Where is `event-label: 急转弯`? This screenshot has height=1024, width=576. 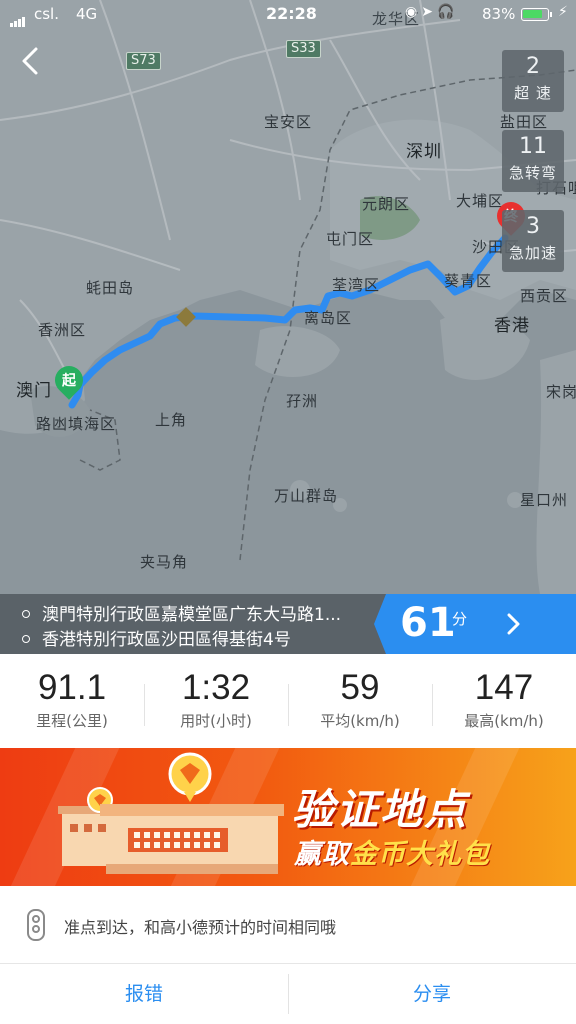 event-label: 急转弯 is located at coordinates (532, 173).